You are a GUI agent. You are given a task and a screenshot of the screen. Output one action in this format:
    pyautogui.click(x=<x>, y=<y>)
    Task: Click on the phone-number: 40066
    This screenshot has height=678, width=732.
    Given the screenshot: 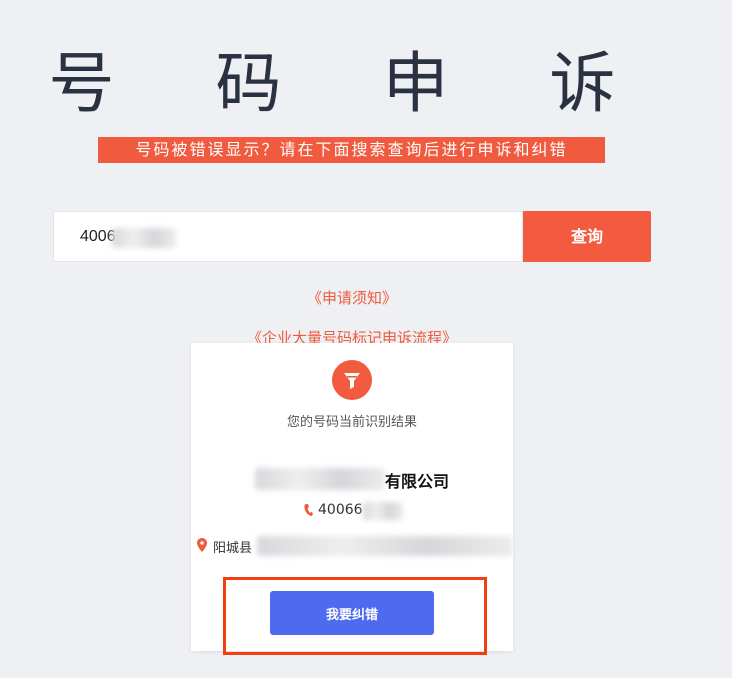 What is the action you would take?
    pyautogui.click(x=340, y=510)
    